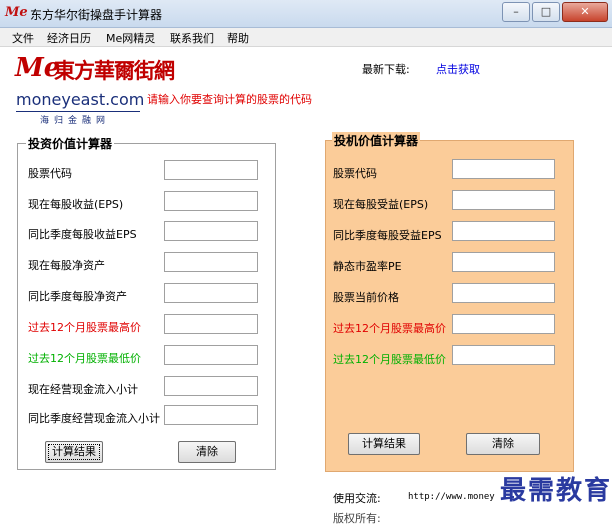 This screenshot has height=526, width=612. What do you see at coordinates (357, 498) in the screenshot?
I see `contact-label: 使用交流:` at bounding box center [357, 498].